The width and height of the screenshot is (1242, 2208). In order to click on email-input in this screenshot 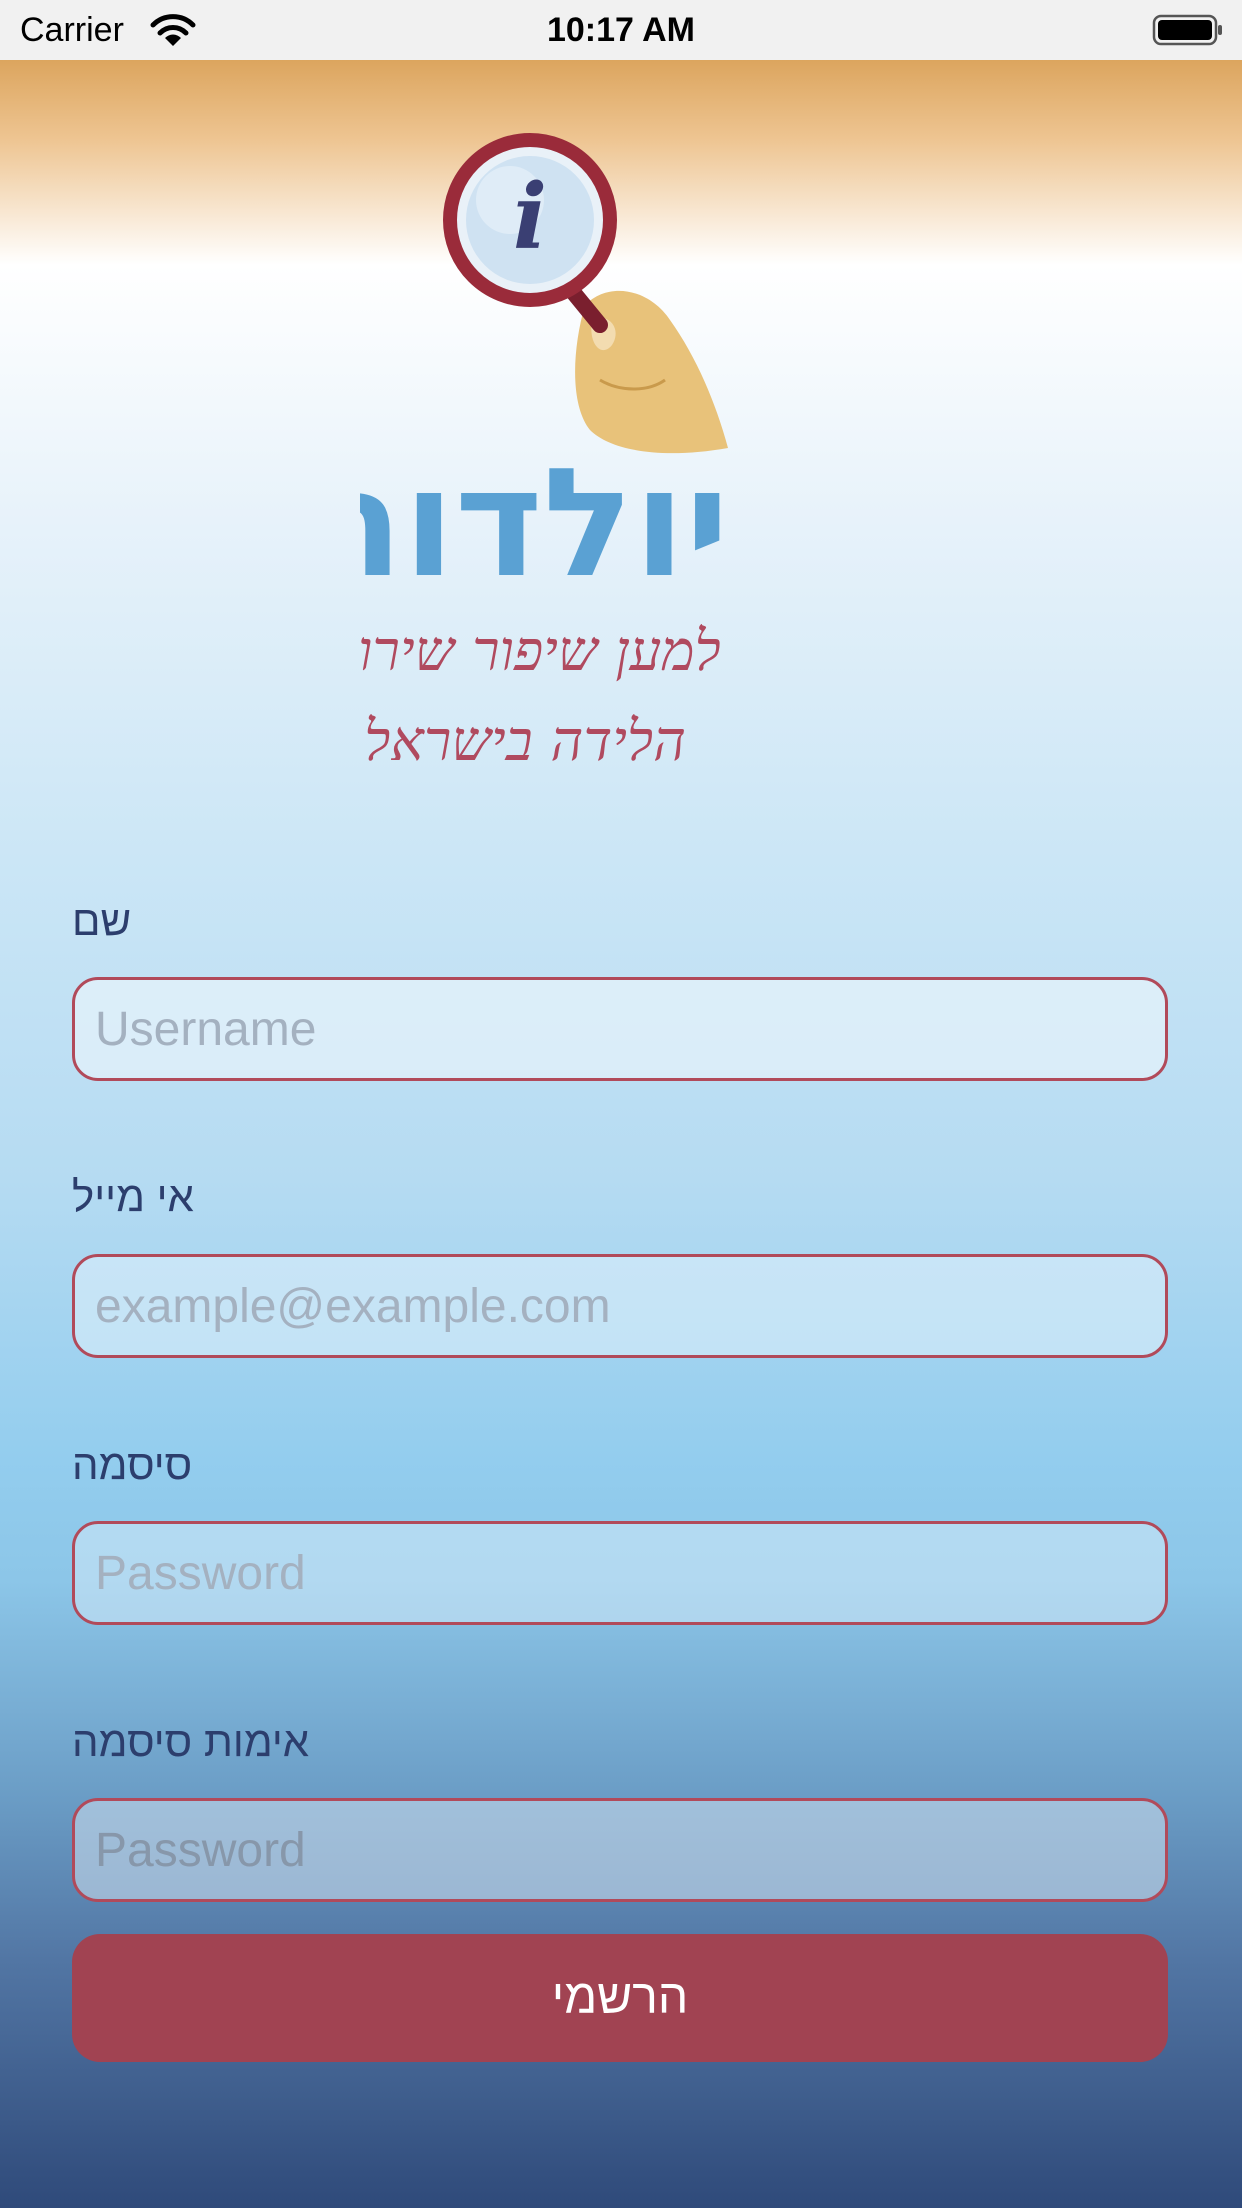, I will do `click(620, 1306)`.